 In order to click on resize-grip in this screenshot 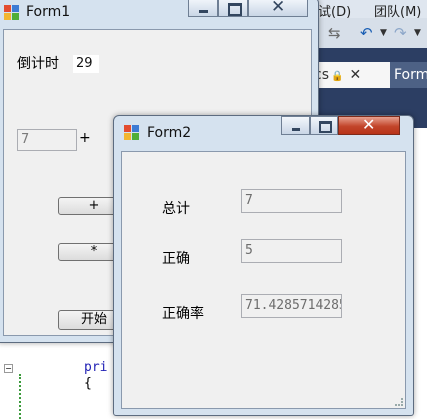, I will do `click(399, 402)`.